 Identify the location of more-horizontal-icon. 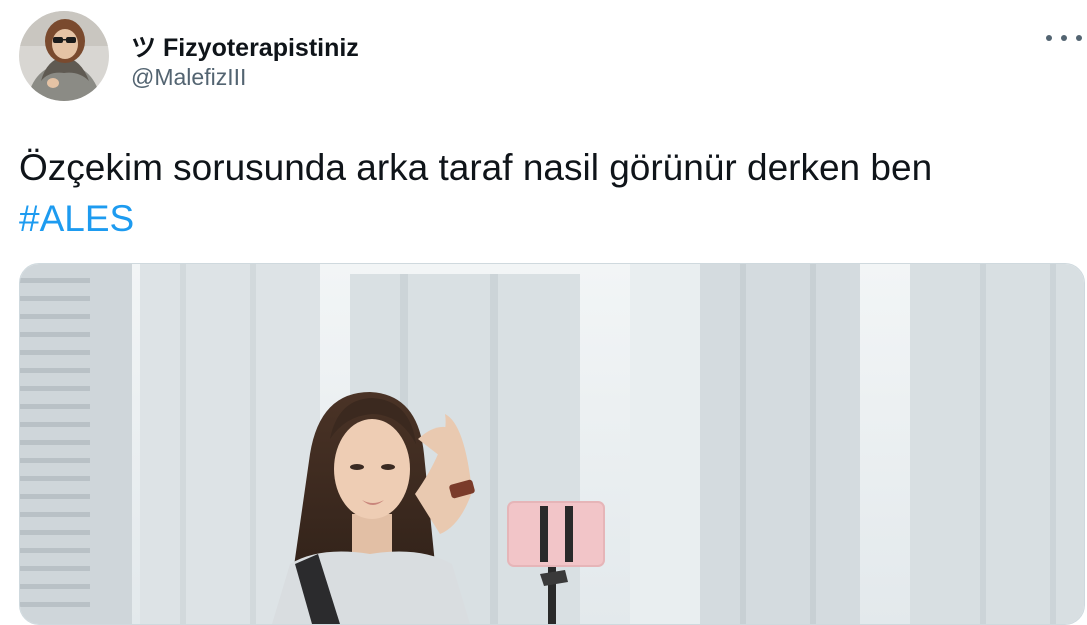
(1049, 38).